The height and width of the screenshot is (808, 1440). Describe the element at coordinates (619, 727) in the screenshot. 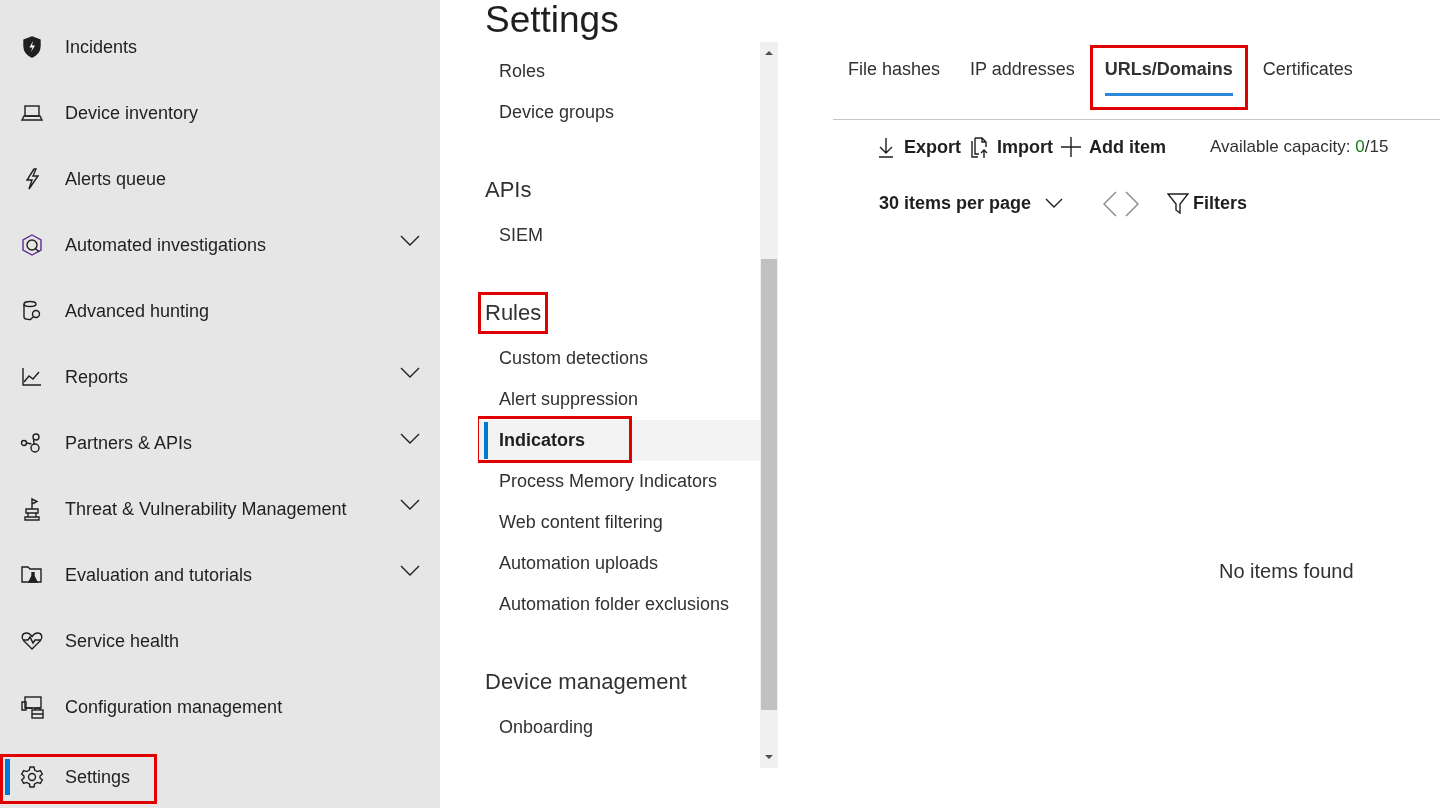

I see `nav-item: Onboarding` at that location.